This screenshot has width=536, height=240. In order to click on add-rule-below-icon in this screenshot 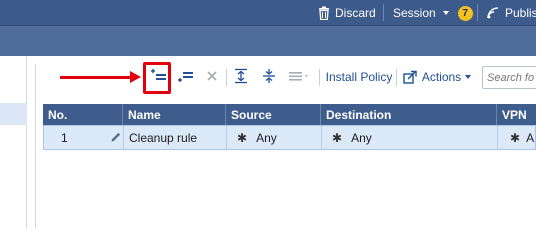, I will do `click(185, 77)`.